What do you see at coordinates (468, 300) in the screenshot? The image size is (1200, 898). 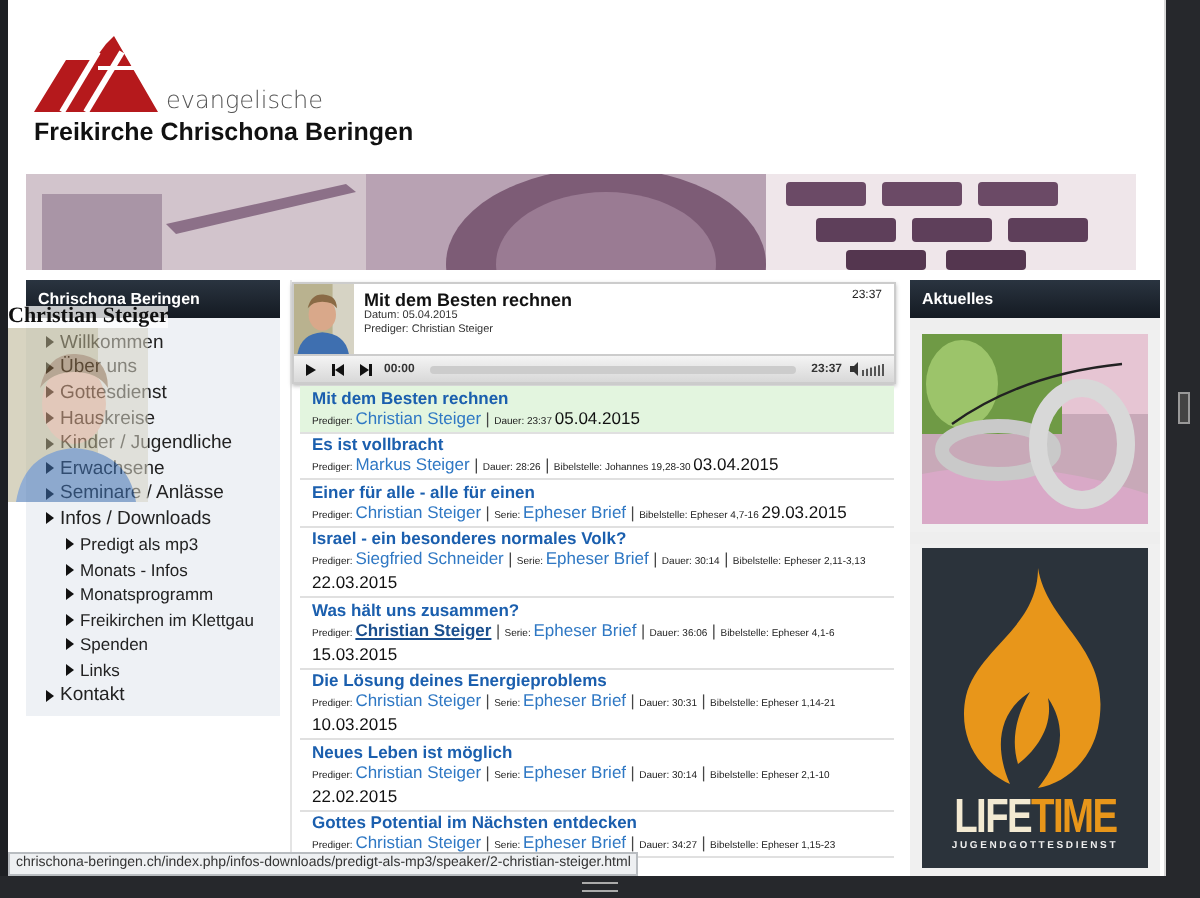 I see `player-title: Mit dem Besten rechnen` at bounding box center [468, 300].